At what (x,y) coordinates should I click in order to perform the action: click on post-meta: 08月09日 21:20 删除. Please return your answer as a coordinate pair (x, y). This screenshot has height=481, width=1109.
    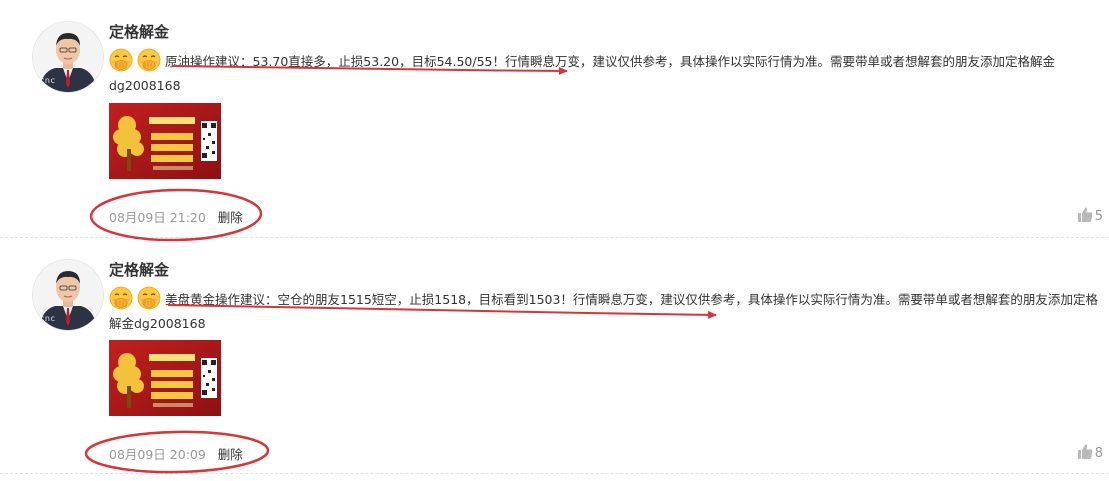
    Looking at the image, I should click on (176, 216).